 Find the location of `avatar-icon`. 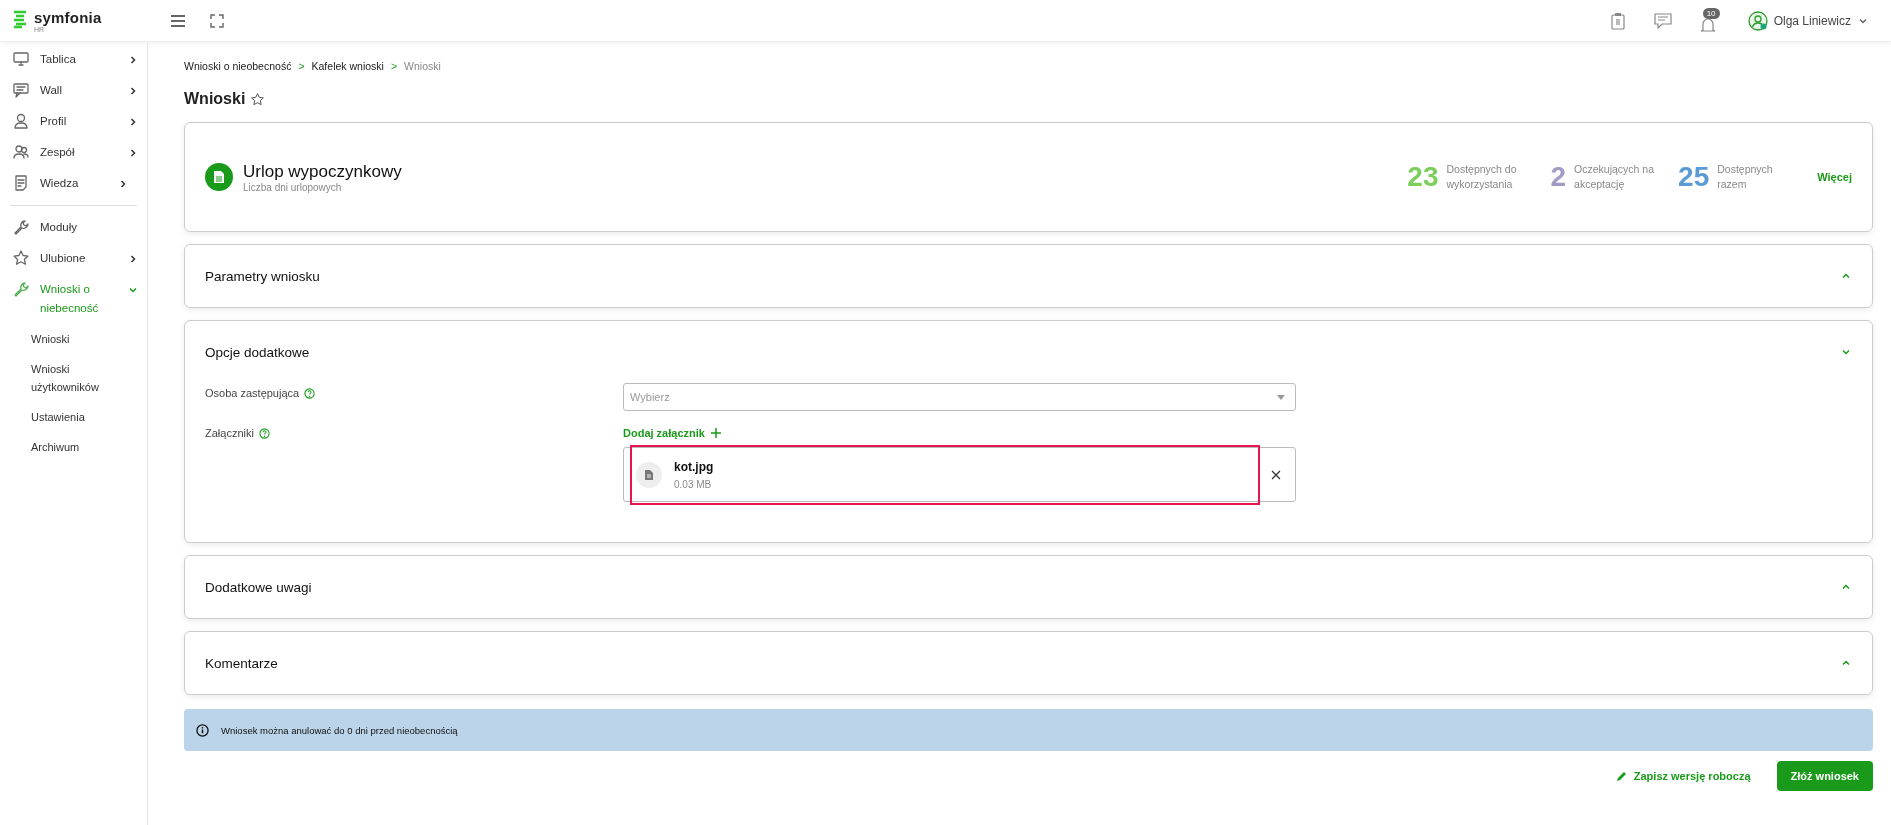

avatar-icon is located at coordinates (1757, 20).